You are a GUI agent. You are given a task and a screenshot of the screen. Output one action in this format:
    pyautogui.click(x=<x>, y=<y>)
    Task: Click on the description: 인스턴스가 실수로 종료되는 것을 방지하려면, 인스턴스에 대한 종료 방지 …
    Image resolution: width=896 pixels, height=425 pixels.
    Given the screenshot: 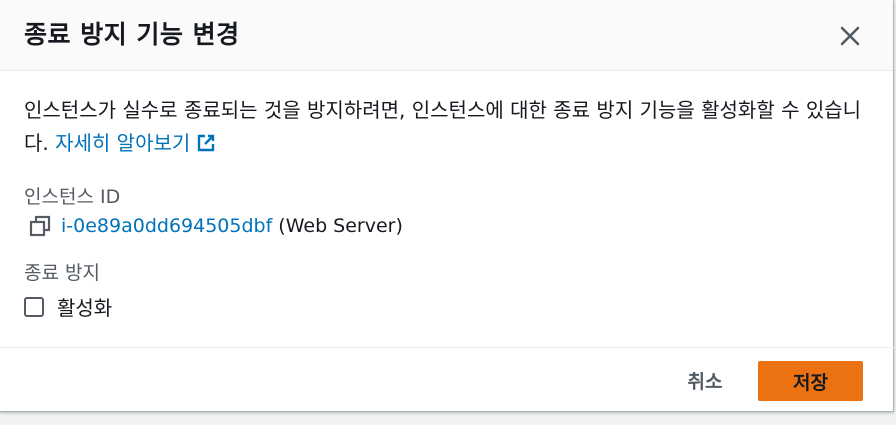 What is the action you would take?
    pyautogui.click(x=449, y=127)
    